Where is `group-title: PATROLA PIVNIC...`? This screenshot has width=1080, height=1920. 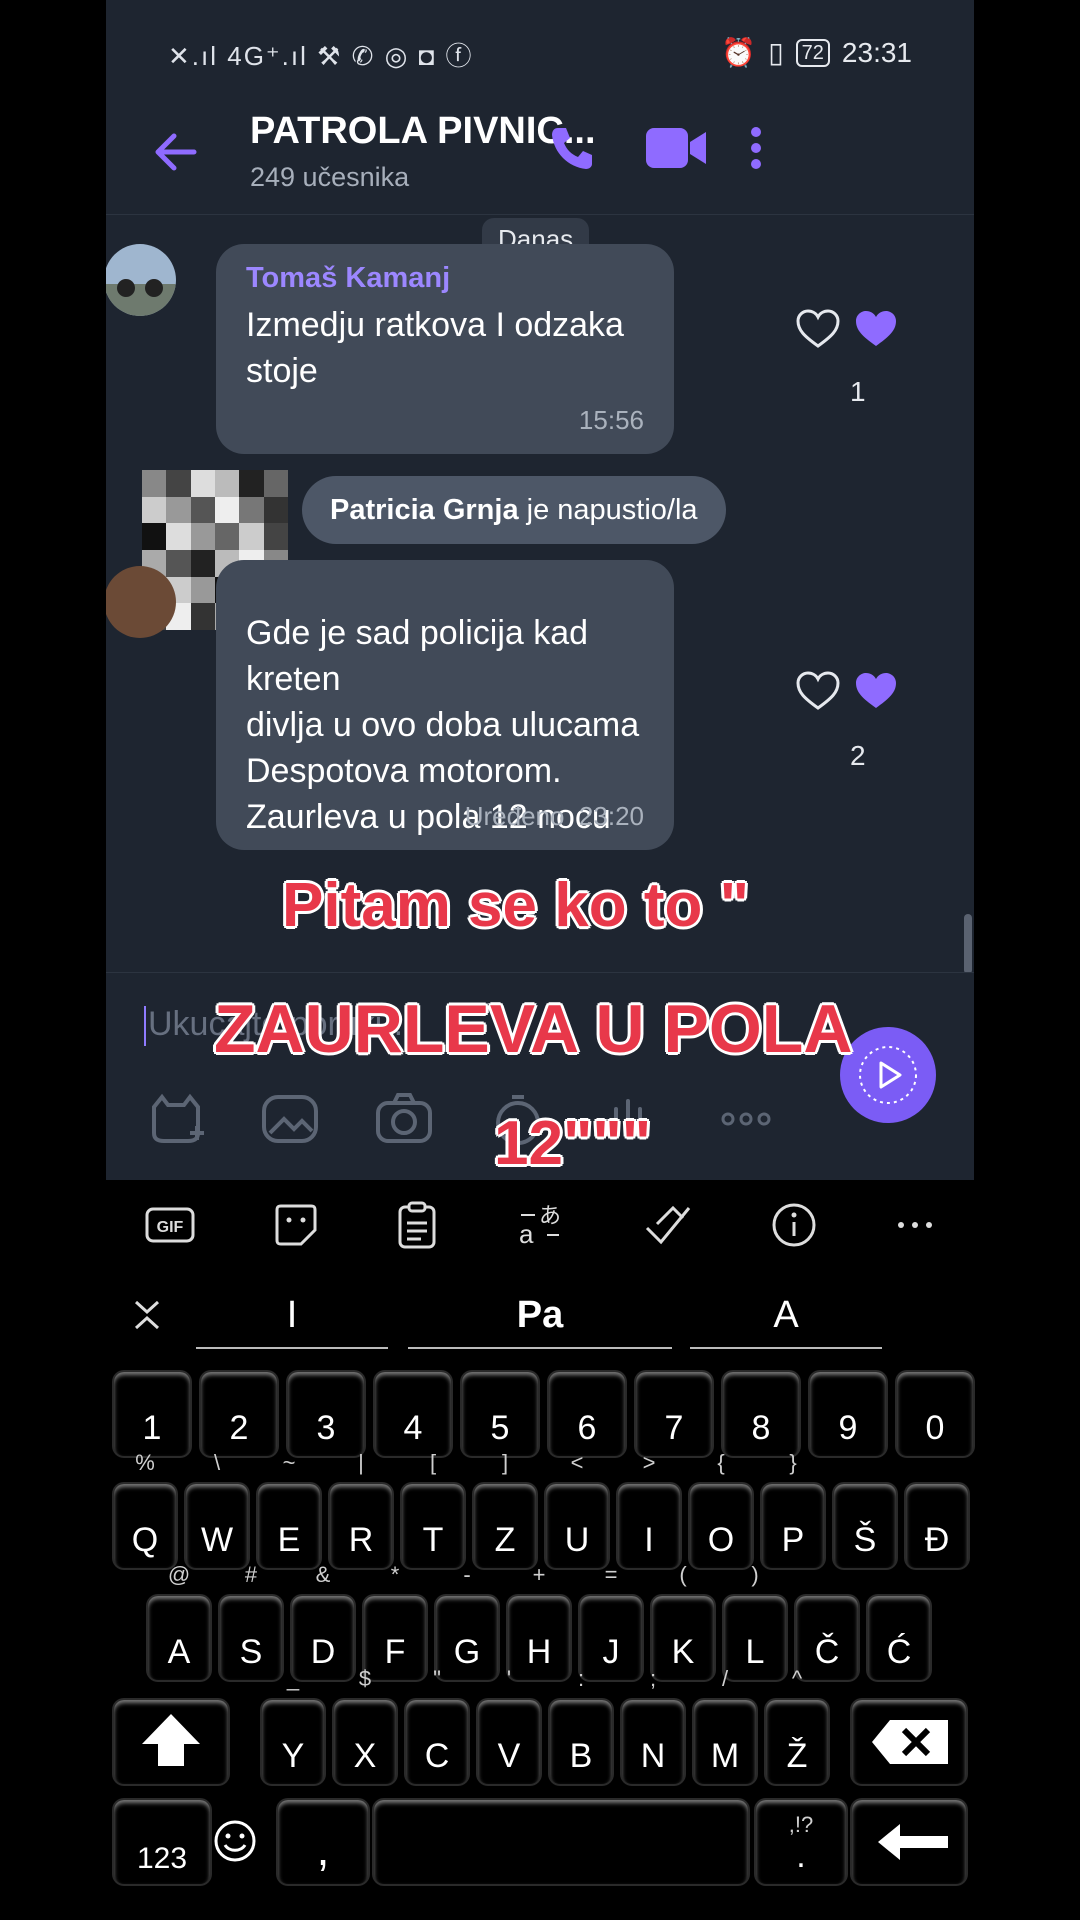 group-title: PATROLA PIVNIC... is located at coordinates (423, 131).